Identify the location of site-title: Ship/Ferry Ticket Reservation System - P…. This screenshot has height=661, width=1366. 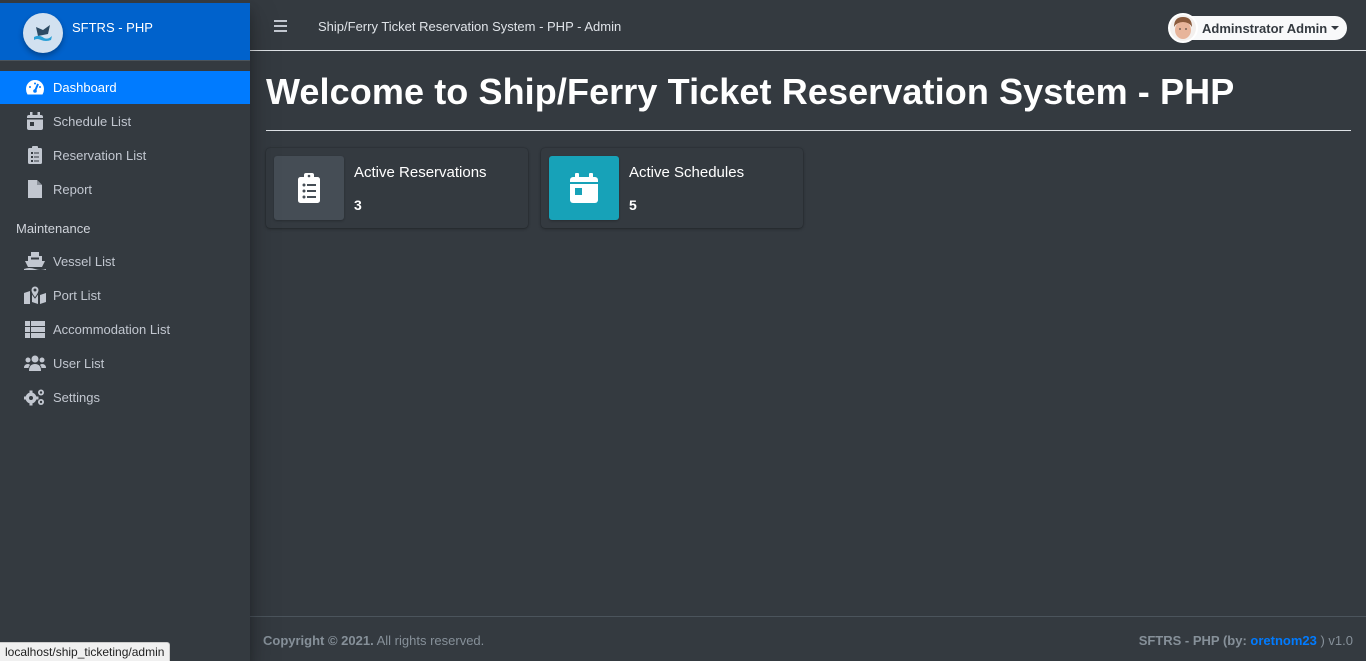
(470, 26).